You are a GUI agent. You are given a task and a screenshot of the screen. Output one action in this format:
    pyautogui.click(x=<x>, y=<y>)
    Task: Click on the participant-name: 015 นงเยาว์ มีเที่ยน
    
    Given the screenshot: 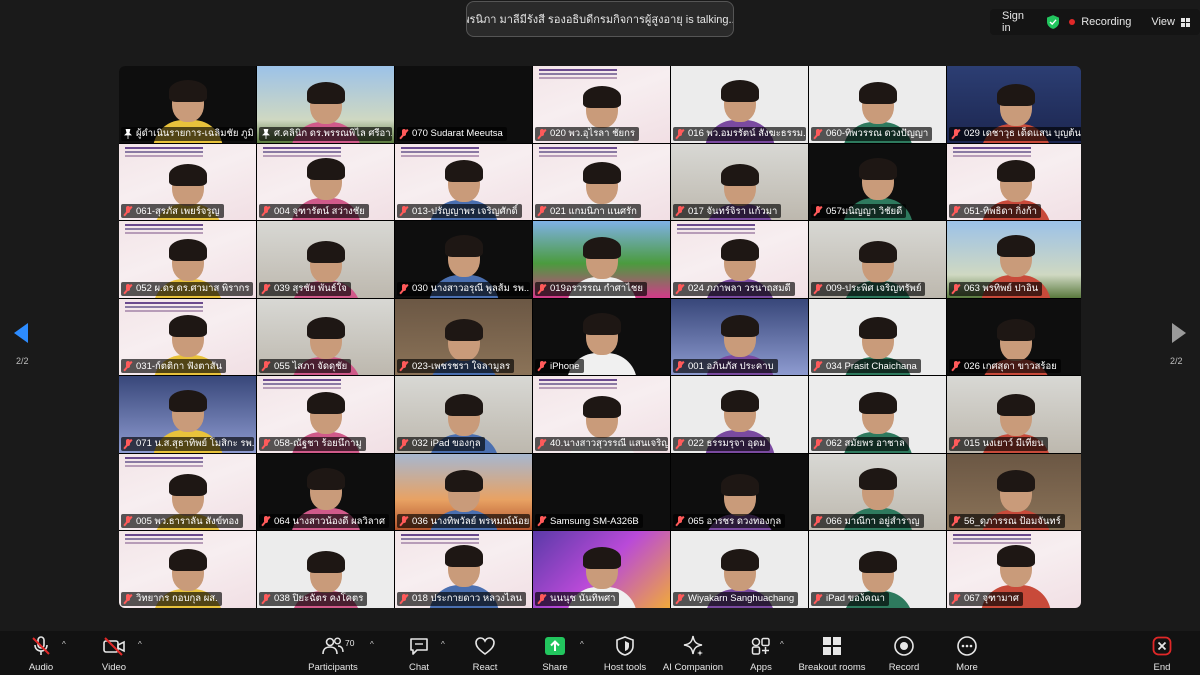 What is the action you would take?
    pyautogui.click(x=1004, y=443)
    